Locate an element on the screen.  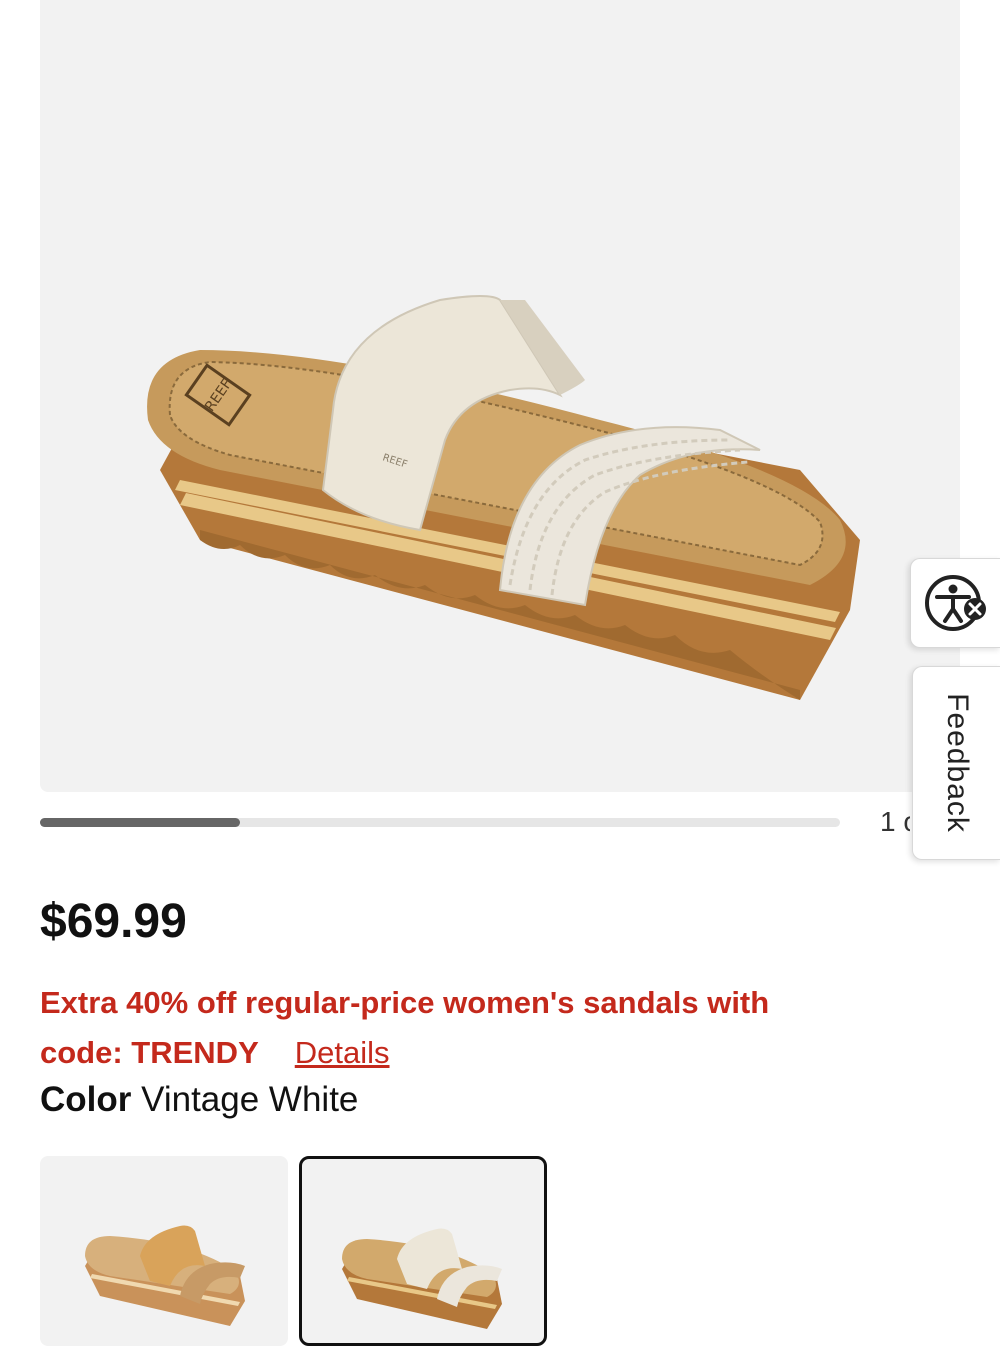
swatch-vintage-white-image is located at coordinates (422, 1278).